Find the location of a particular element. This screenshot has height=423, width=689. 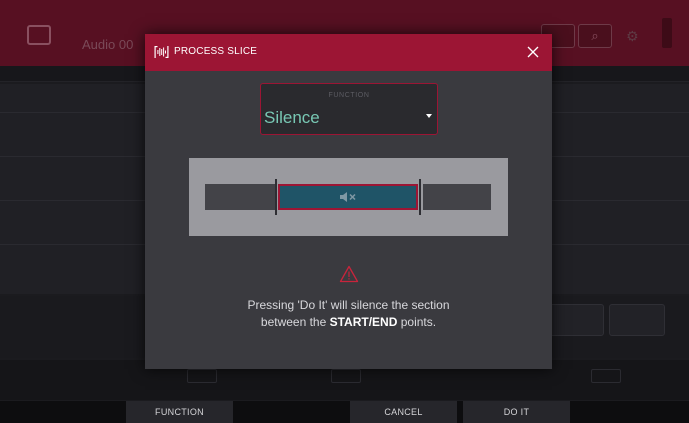

app-search-button: ⌕ is located at coordinates (595, 36).